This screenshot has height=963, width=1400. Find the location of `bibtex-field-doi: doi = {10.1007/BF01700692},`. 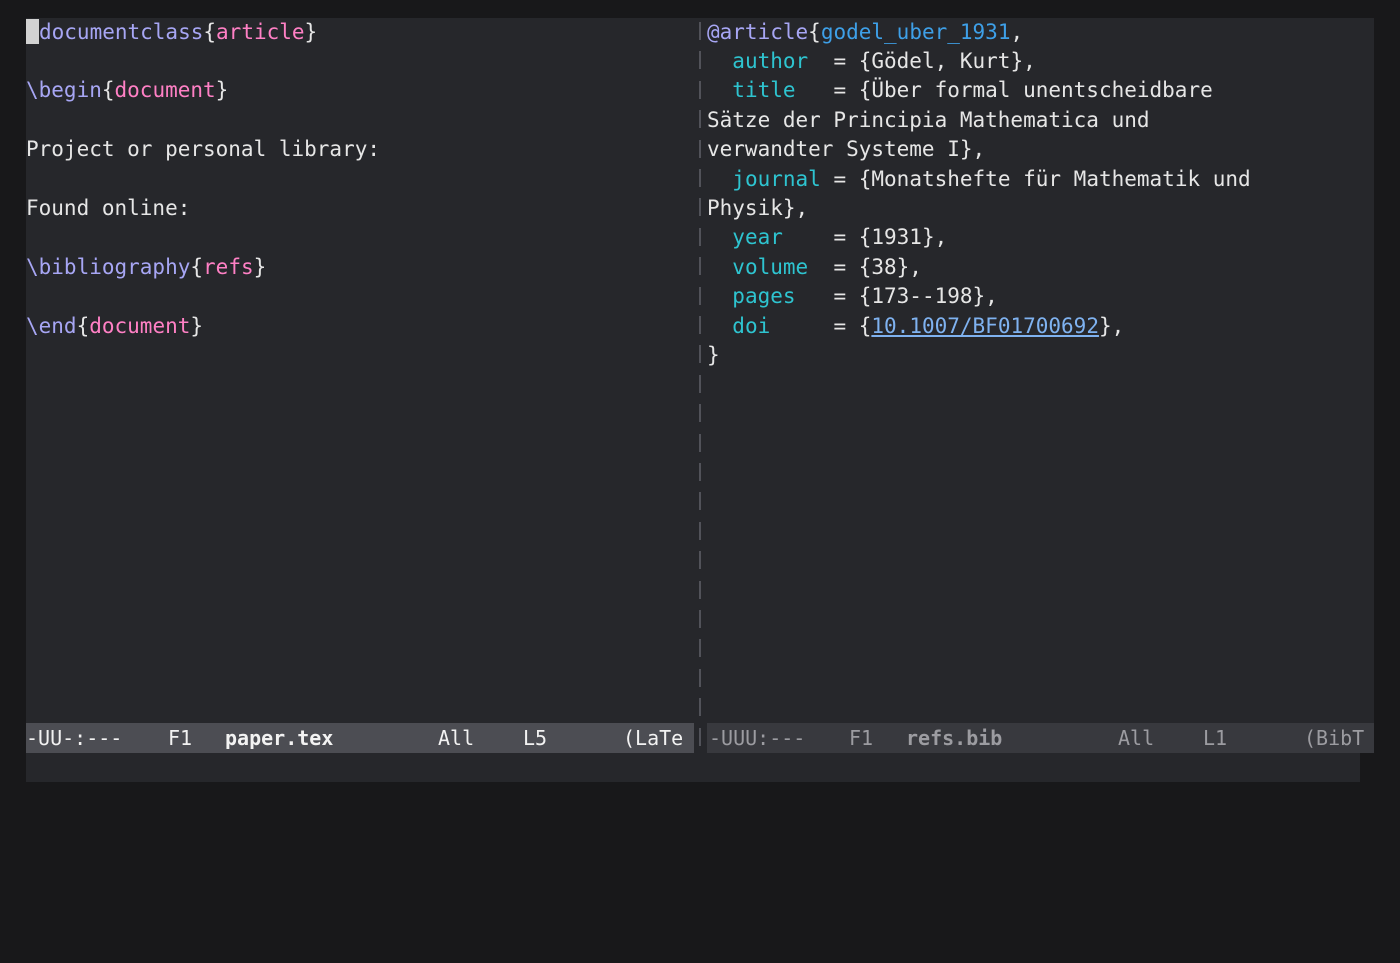

bibtex-field-doi: doi = {10.1007/BF01700692}, is located at coordinates (915, 326).